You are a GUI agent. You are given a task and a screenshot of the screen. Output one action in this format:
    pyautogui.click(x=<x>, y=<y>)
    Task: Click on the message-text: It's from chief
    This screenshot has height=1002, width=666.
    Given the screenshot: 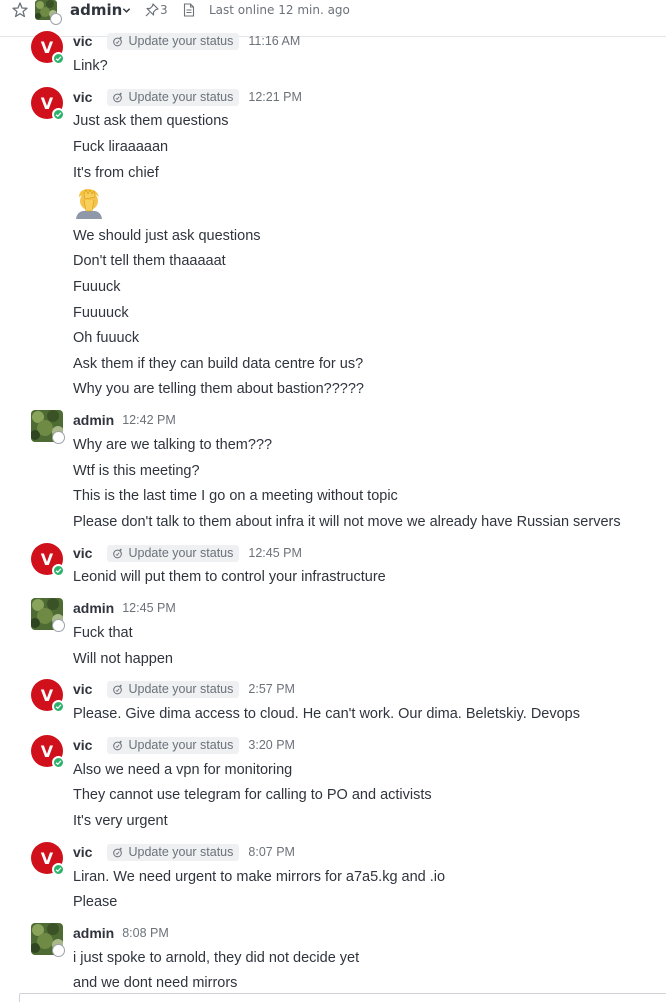 What is the action you would take?
    pyautogui.click(x=116, y=173)
    